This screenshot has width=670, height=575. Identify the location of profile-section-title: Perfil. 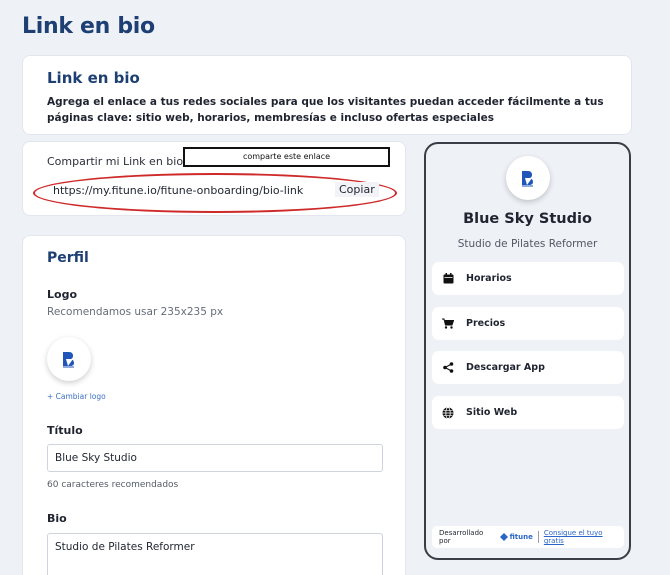
(68, 258).